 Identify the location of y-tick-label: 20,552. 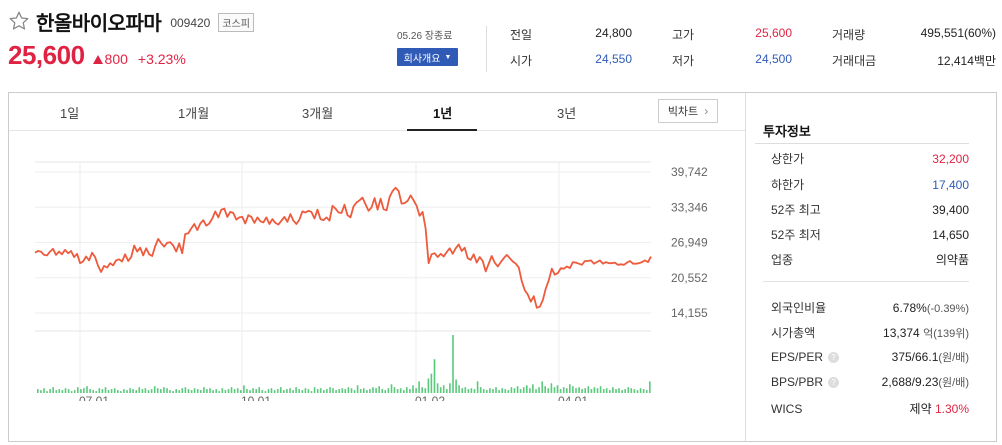
(689, 278).